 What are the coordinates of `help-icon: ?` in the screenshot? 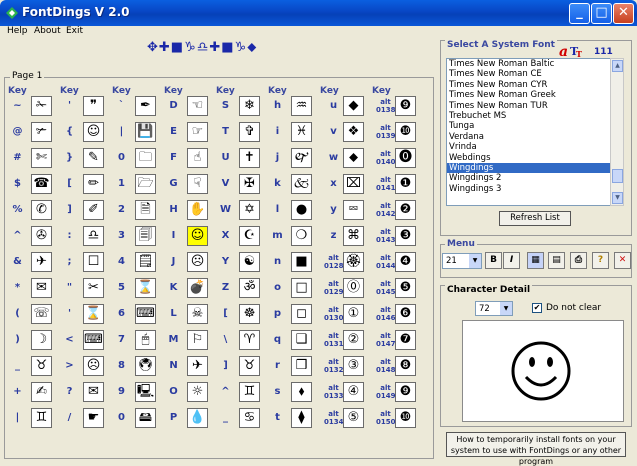 It's located at (600, 260).